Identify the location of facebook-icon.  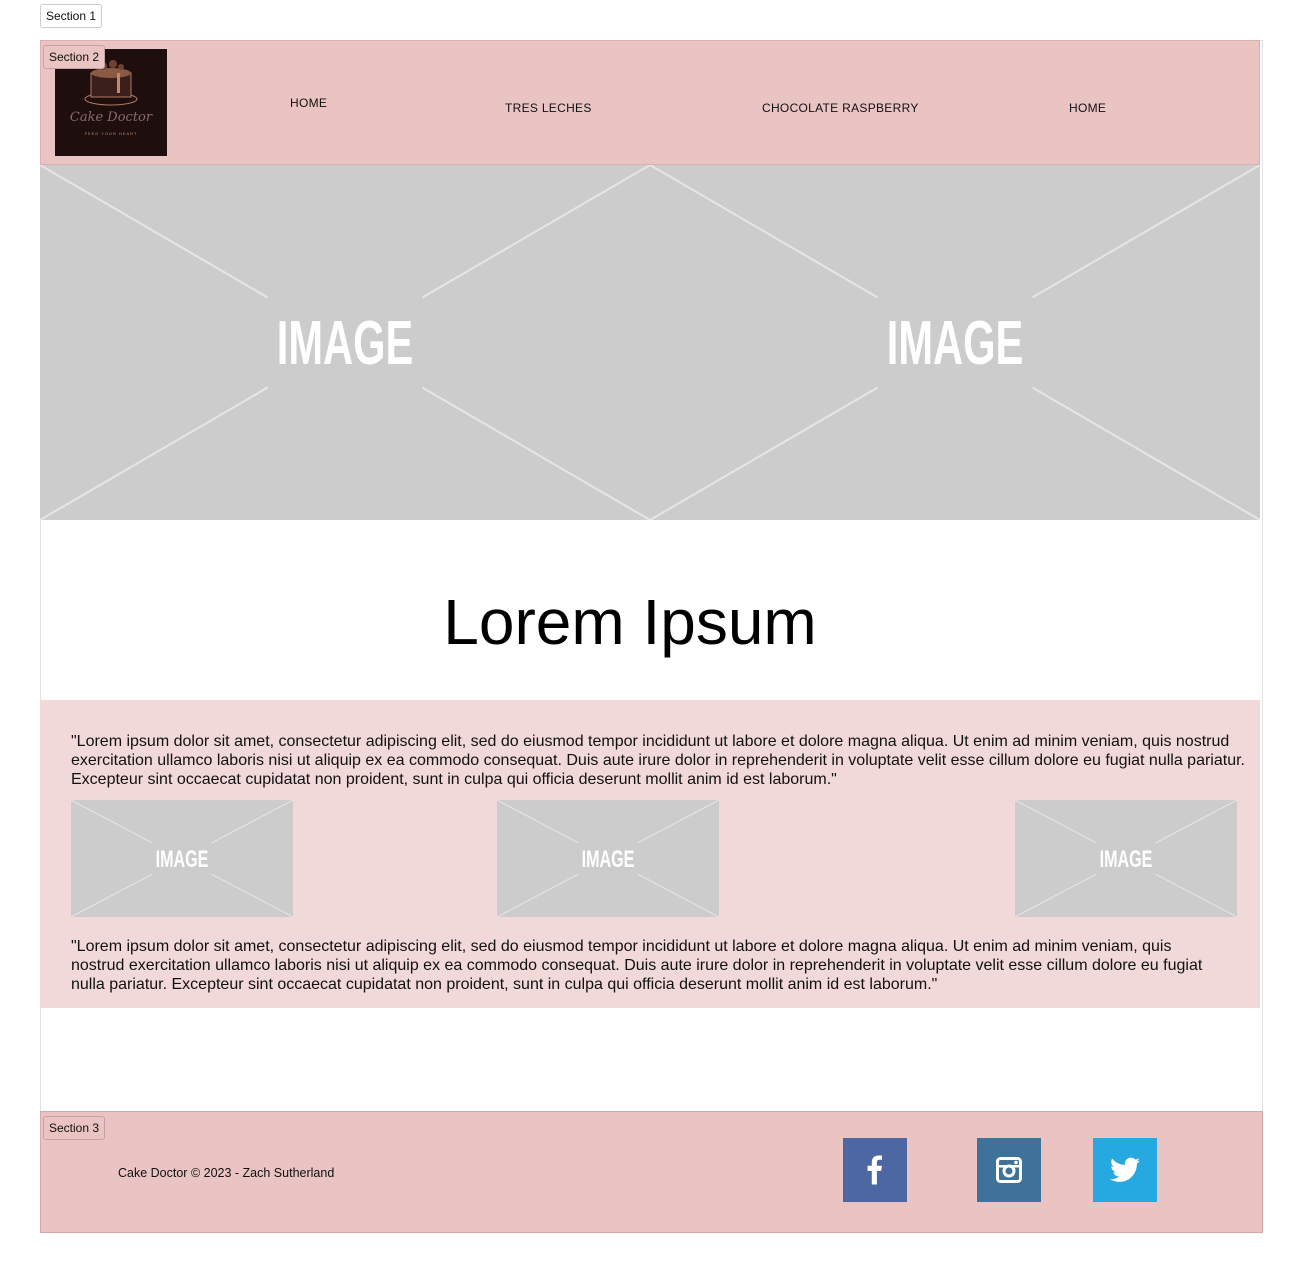
(874, 1170).